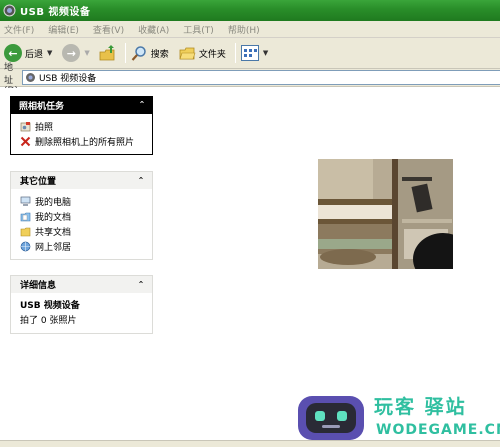 The width and height of the screenshot is (500, 447). What do you see at coordinates (81, 284) in the screenshot?
I see `details-header: 详细信息 ⌃` at bounding box center [81, 284].